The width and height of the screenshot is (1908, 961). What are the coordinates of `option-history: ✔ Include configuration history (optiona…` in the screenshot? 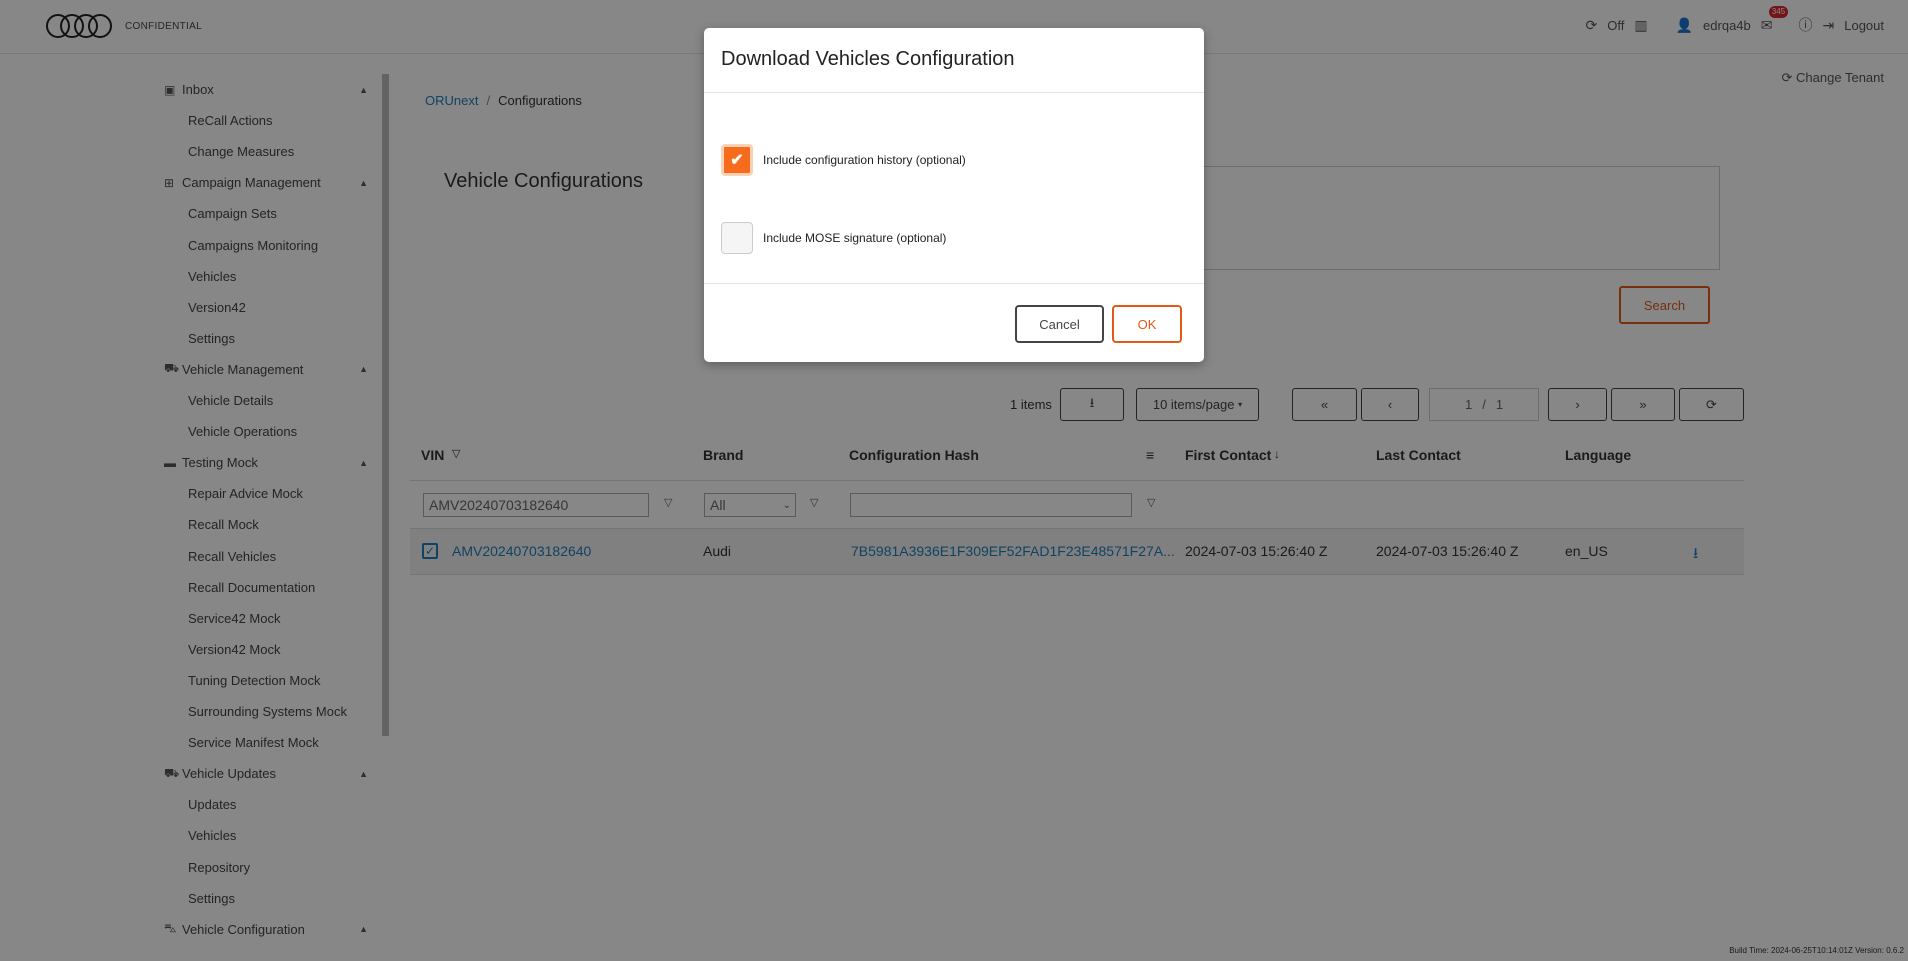 It's located at (843, 160).